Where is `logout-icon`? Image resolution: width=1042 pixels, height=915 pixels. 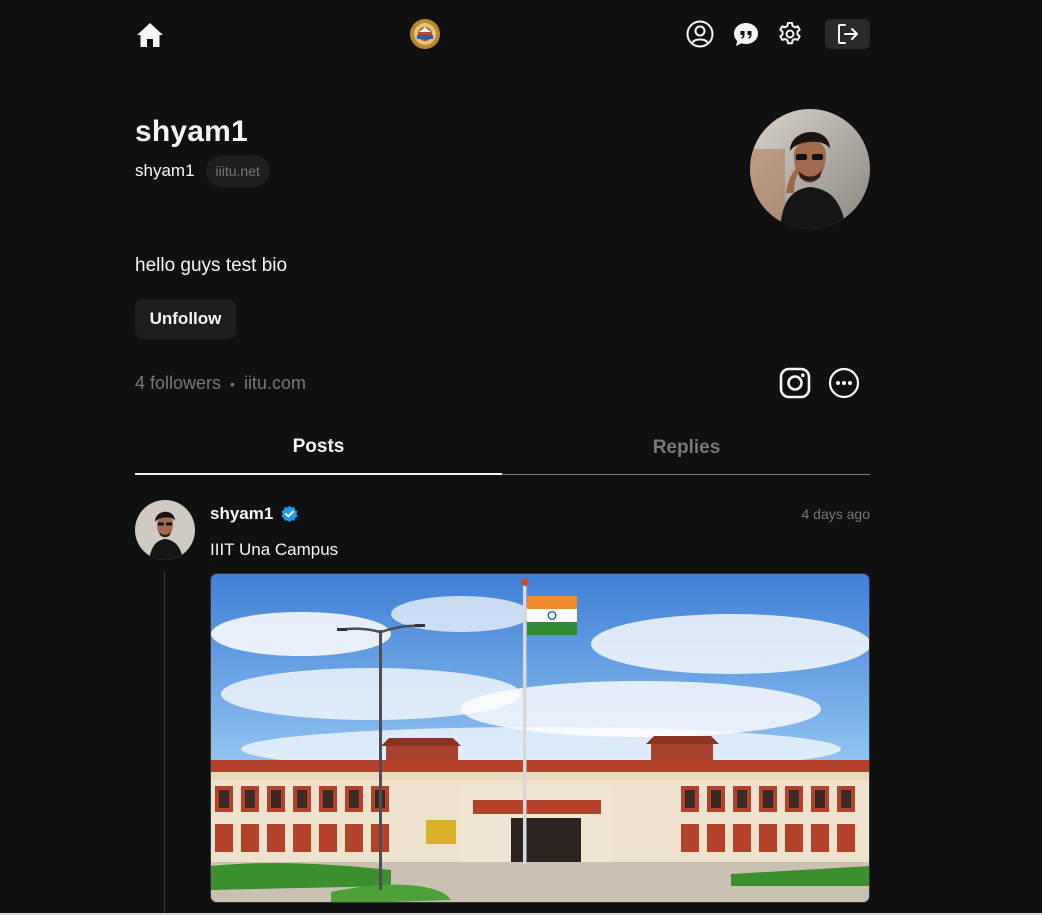 logout-icon is located at coordinates (847, 34).